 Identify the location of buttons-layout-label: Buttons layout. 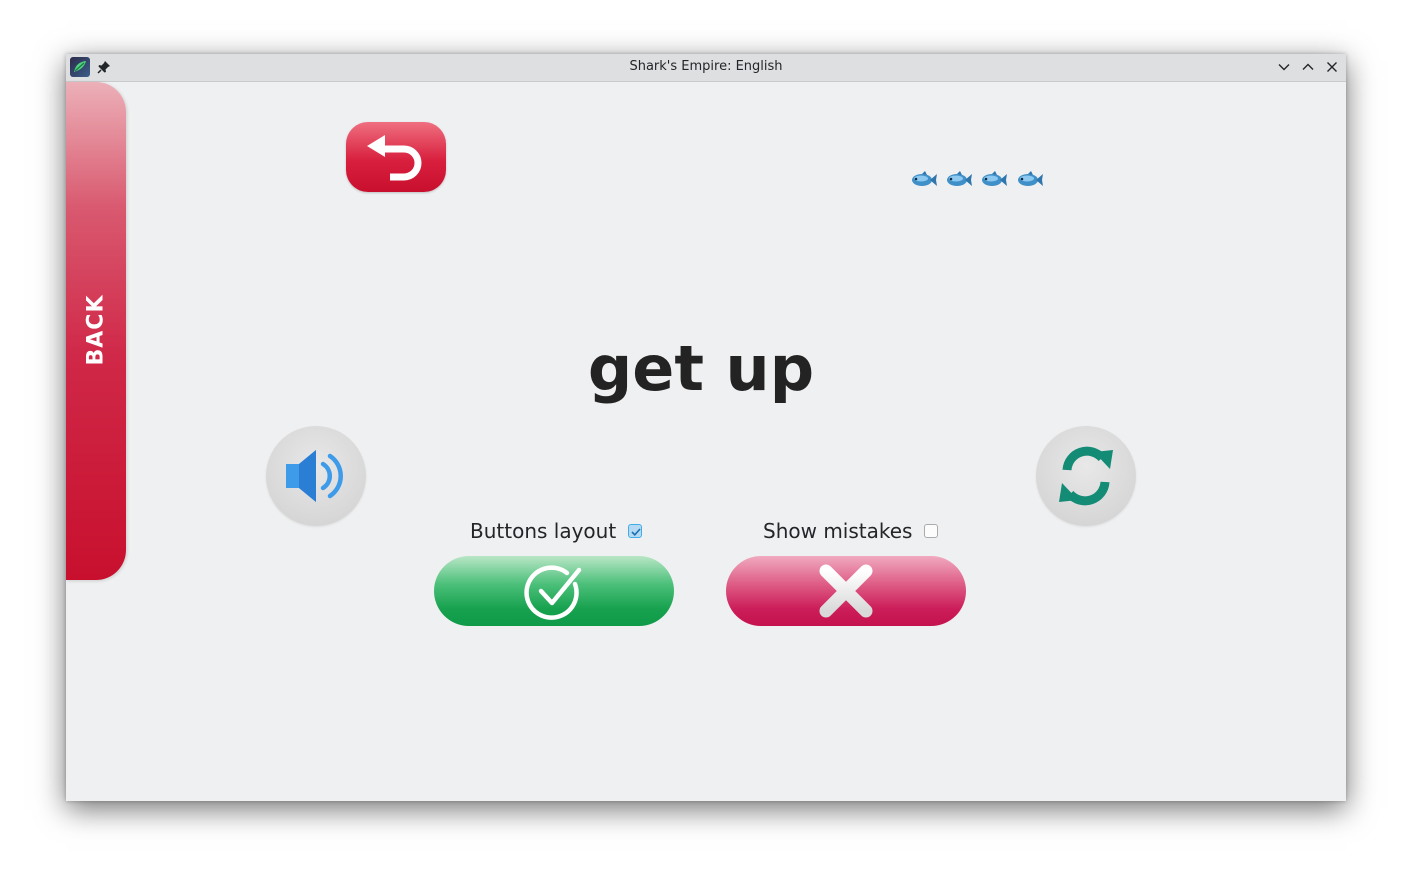
(543, 531).